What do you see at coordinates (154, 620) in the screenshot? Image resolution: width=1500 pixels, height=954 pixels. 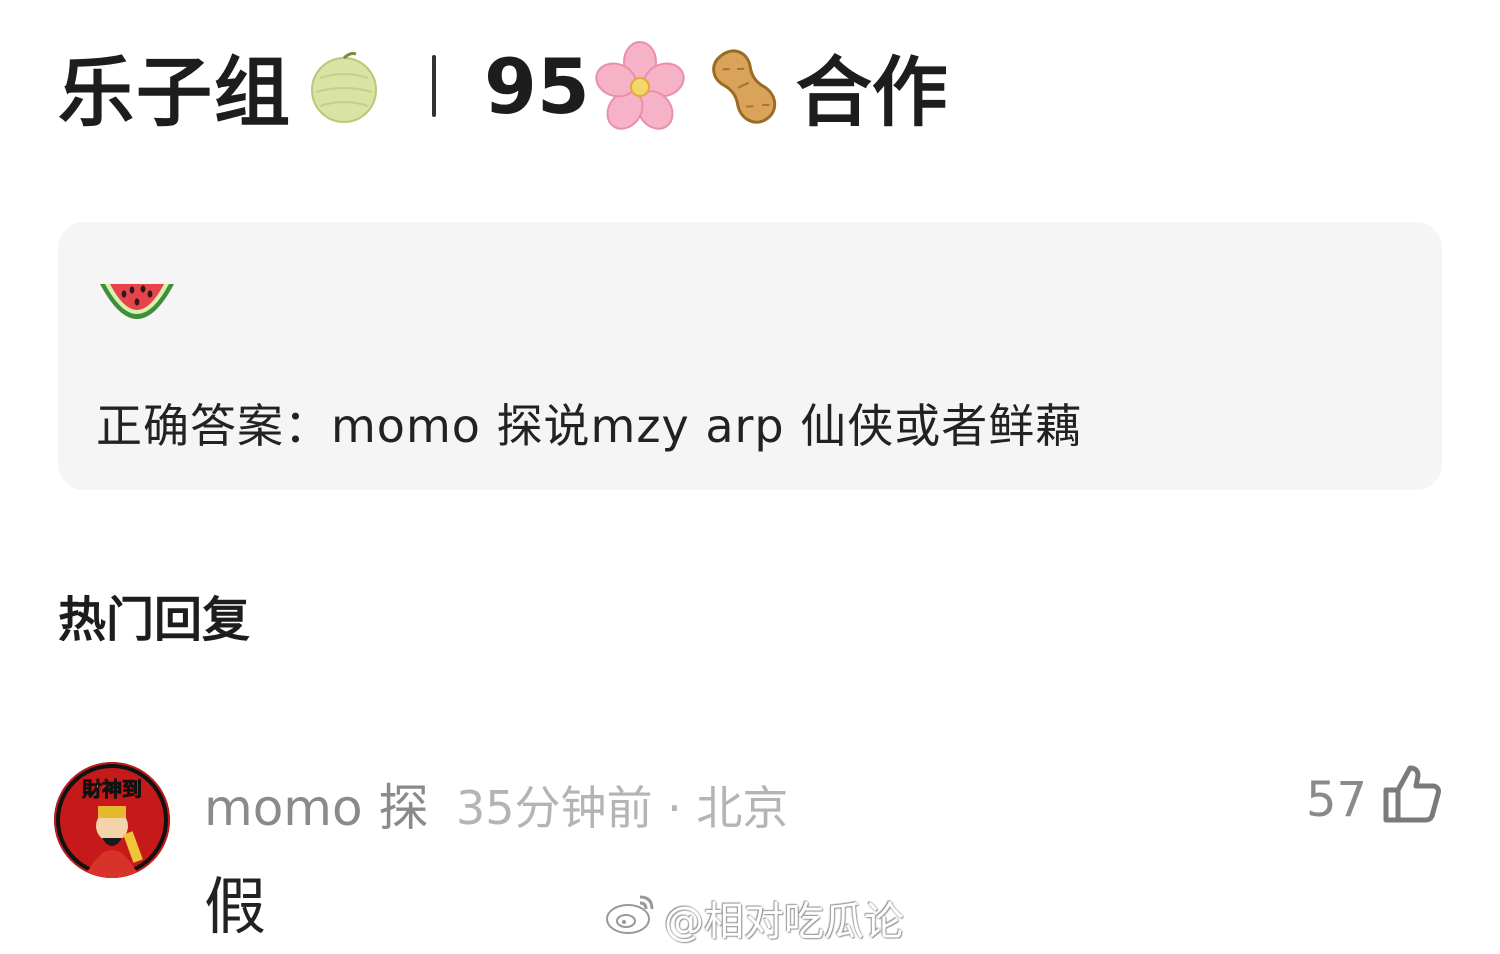 I see `hot-replies-heading: 热门回复` at bounding box center [154, 620].